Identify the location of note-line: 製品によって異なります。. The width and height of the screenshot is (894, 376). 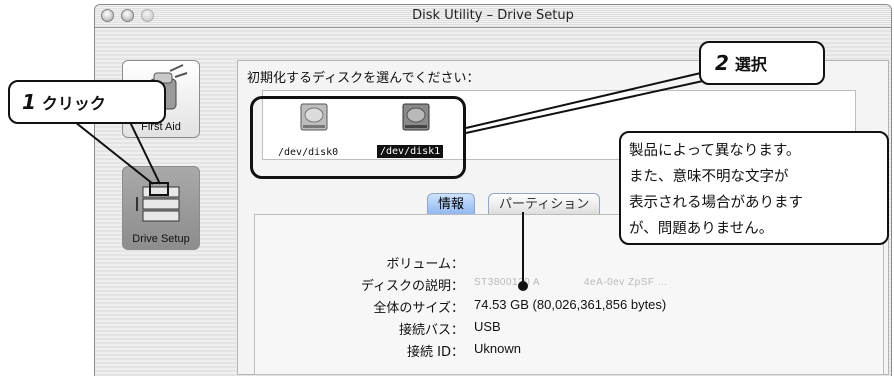
(715, 151).